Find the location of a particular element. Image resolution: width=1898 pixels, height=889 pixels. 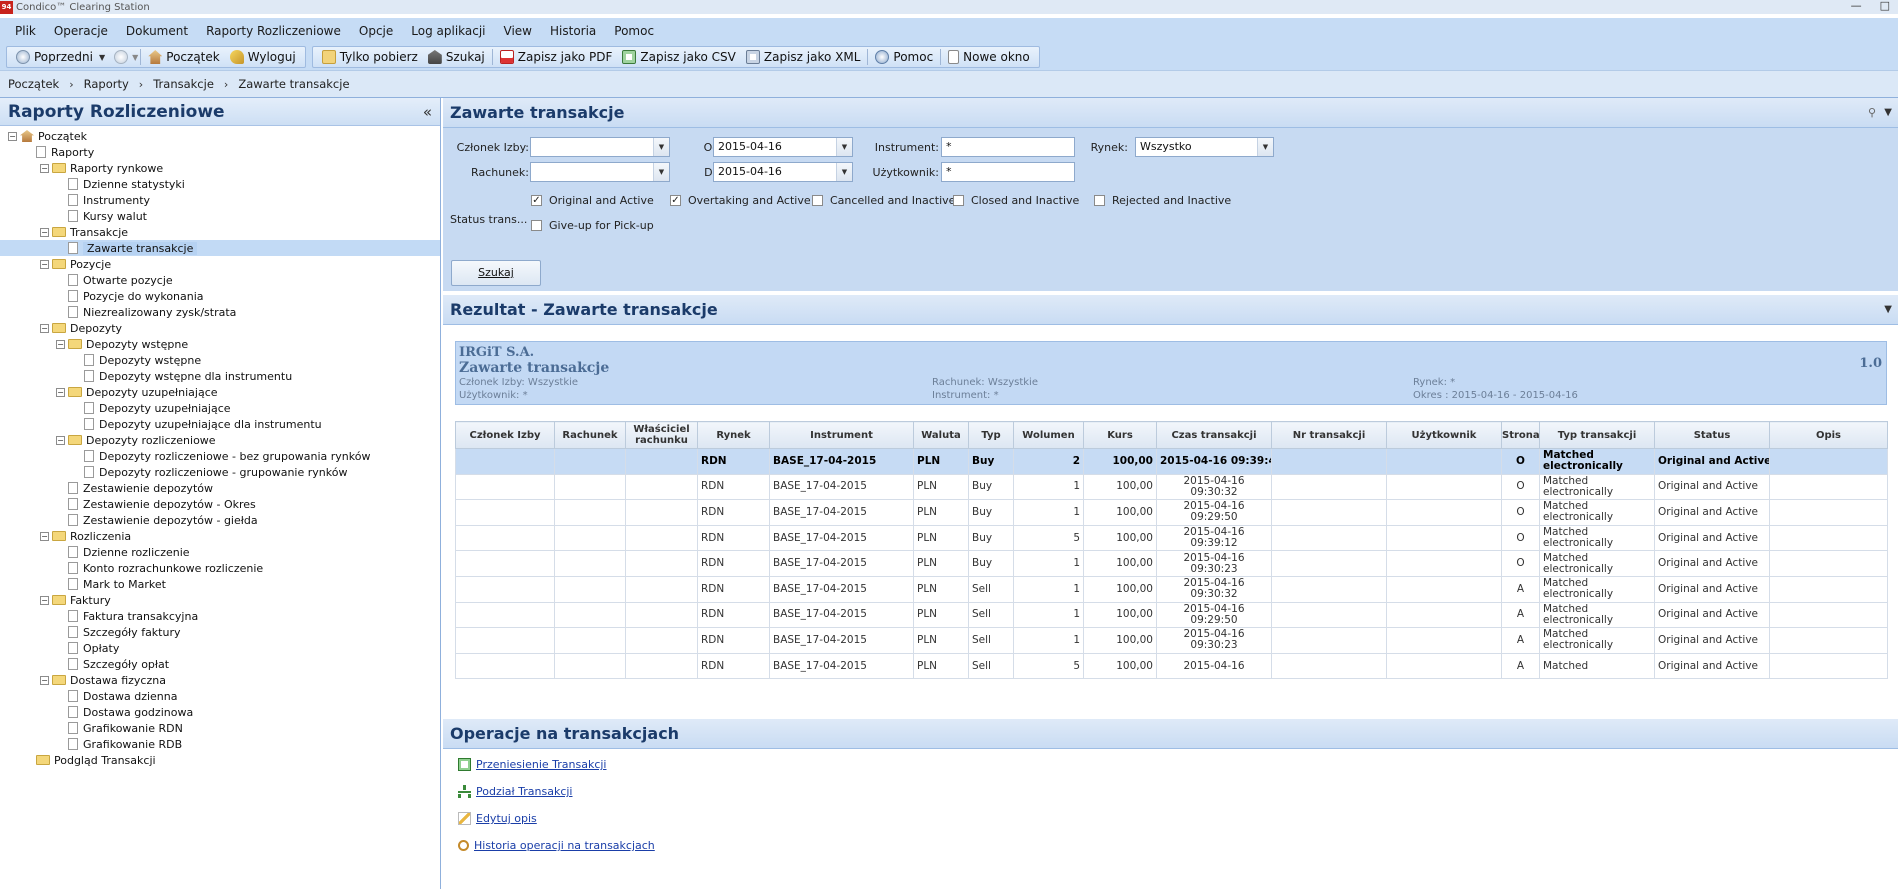

column-header: Wolumen is located at coordinates (1048, 435).